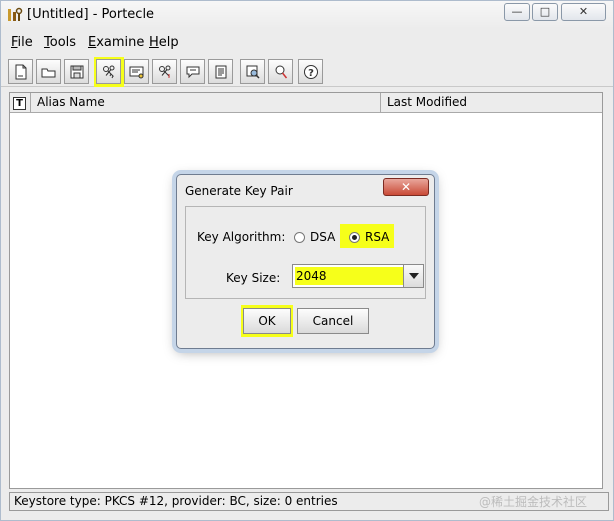  What do you see at coordinates (241, 237) in the screenshot?
I see `key-algorithm-label: Key Algorithm:` at bounding box center [241, 237].